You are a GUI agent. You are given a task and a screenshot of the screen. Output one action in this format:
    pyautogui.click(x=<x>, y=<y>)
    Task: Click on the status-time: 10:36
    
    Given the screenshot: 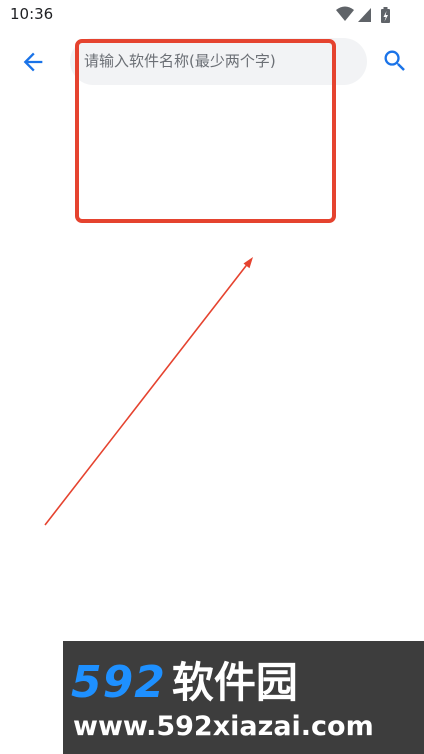 What is the action you would take?
    pyautogui.click(x=32, y=14)
    